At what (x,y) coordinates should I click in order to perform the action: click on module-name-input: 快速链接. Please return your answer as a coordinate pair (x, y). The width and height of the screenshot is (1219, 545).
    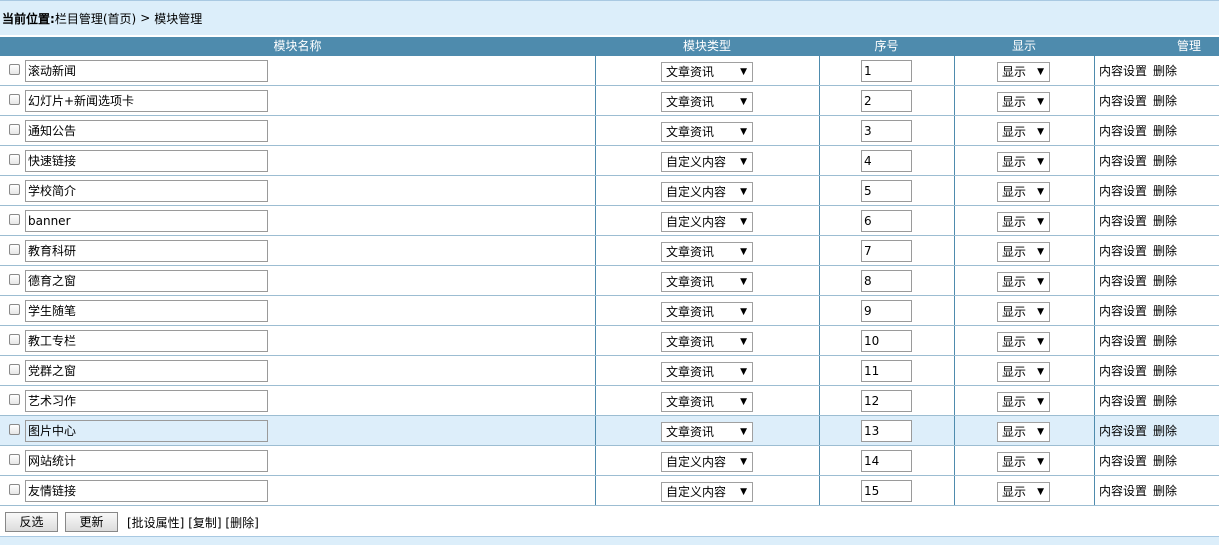
    Looking at the image, I should click on (146, 161).